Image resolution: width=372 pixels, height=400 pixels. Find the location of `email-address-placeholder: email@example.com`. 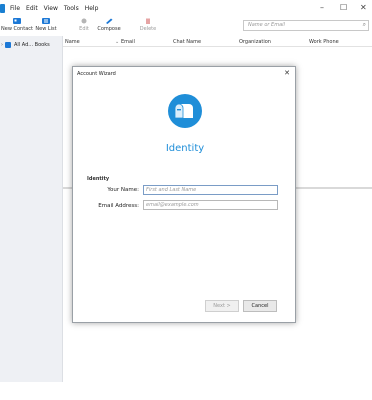

email-address-placeholder: email@example.com is located at coordinates (172, 205).